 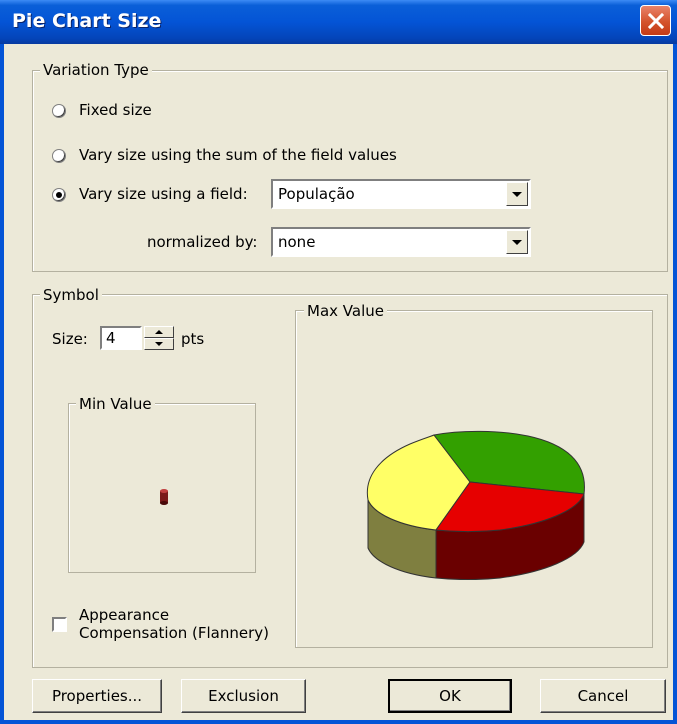 I want to click on size-unit-label: pts, so click(x=193, y=339).